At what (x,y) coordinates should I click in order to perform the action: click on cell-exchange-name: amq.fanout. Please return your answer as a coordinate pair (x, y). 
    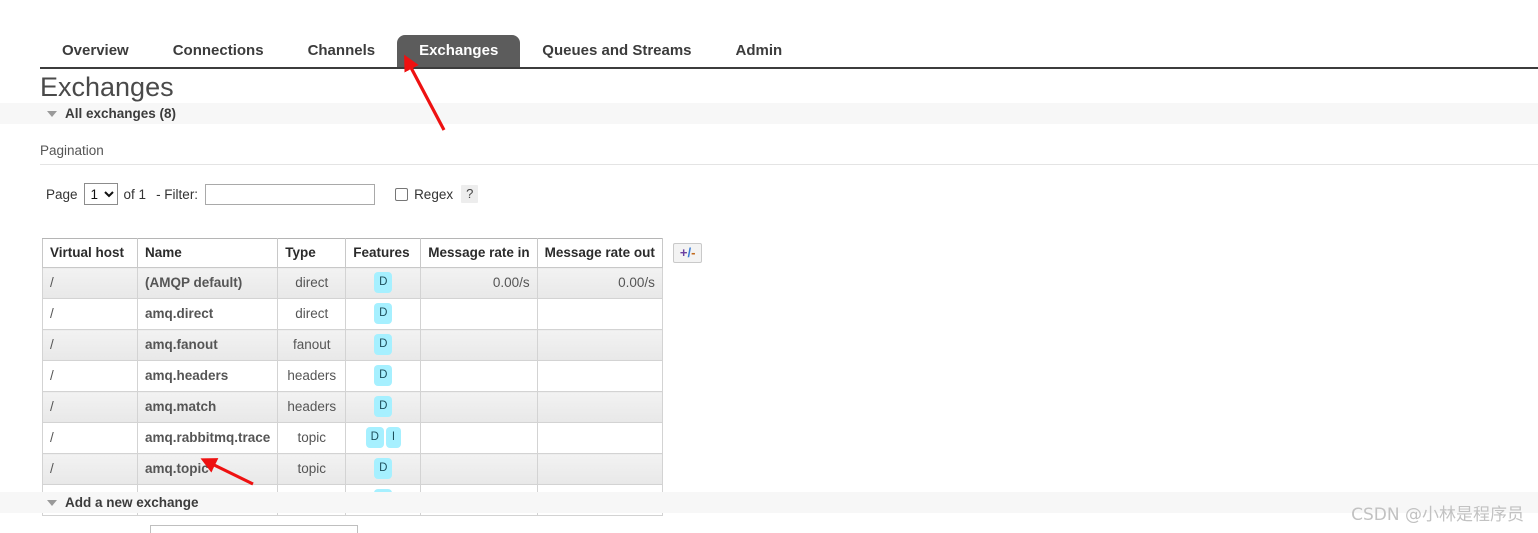
    Looking at the image, I should click on (207, 345).